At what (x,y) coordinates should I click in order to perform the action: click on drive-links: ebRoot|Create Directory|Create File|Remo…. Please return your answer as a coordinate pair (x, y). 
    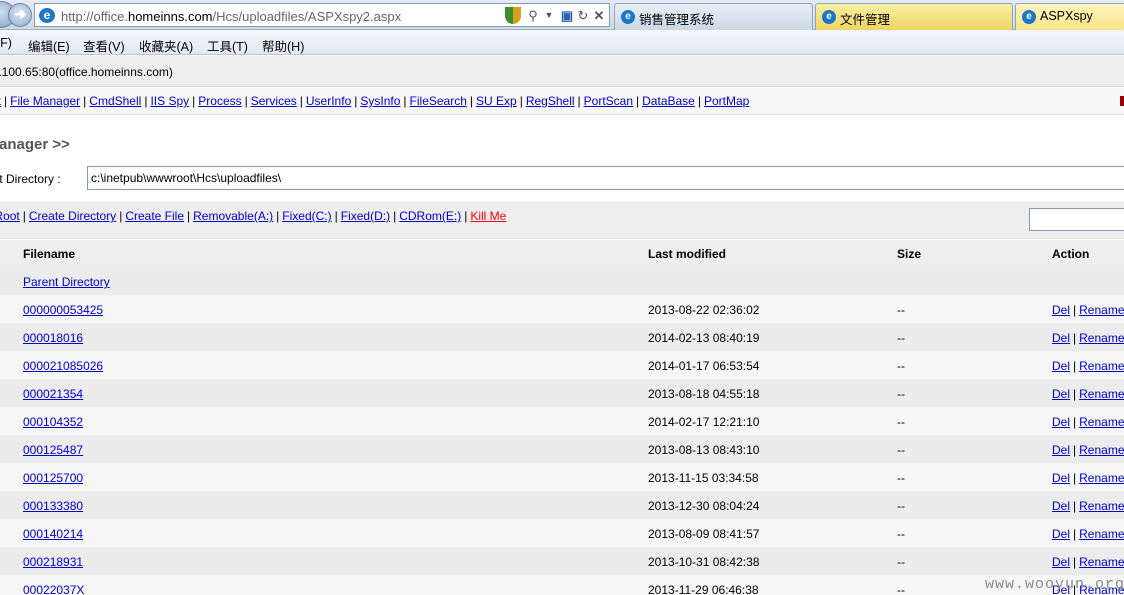
    Looking at the image, I should click on (253, 216).